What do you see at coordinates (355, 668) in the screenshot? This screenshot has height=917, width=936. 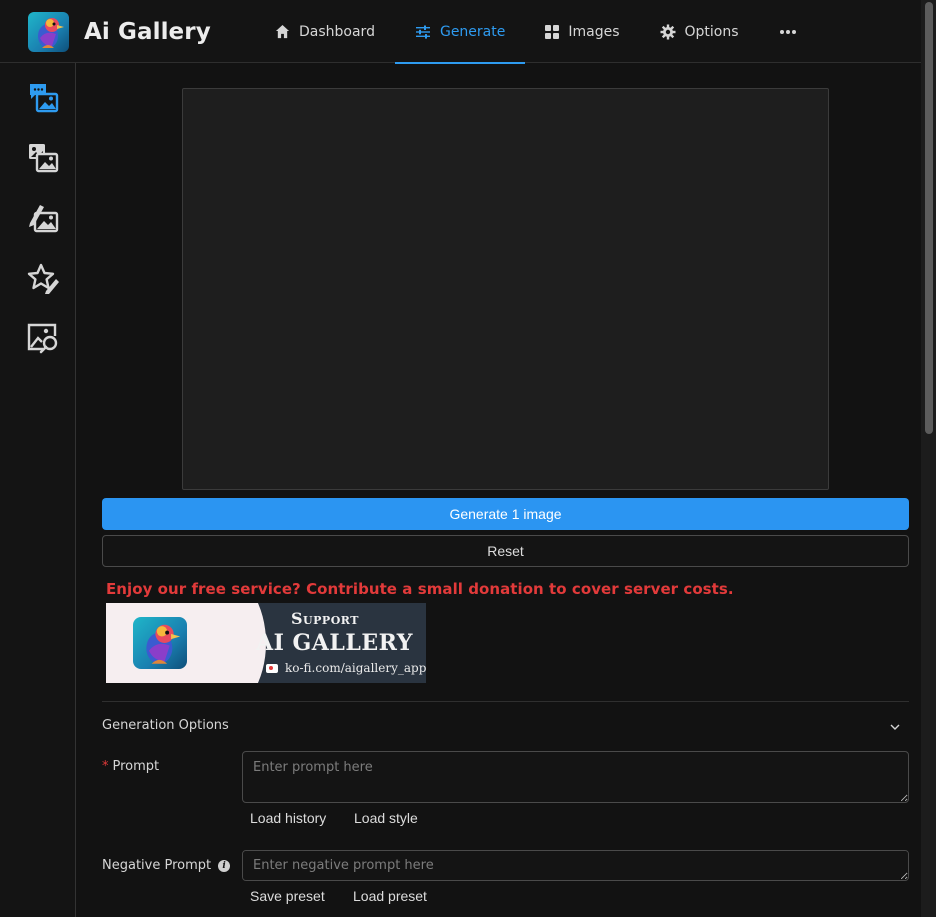 I see `banner-url-text: ko-fi.com/aigallery_app` at bounding box center [355, 668].